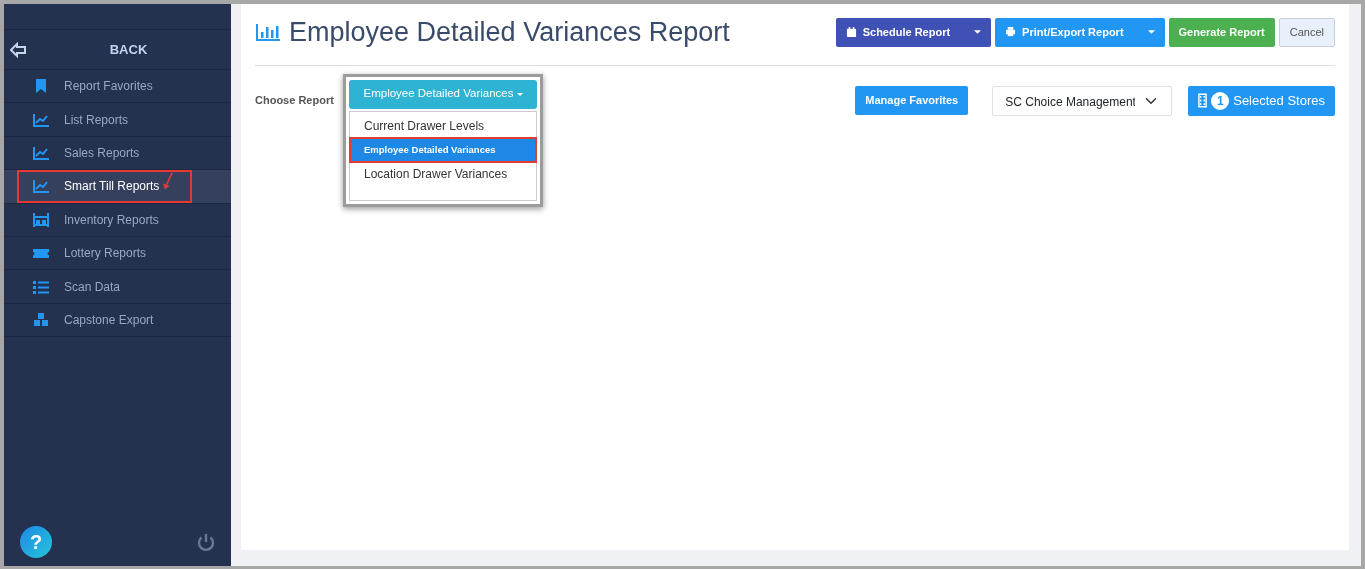 This screenshot has height=569, width=1365. Describe the element at coordinates (912, 100) in the screenshot. I see `manage-favorites-button: Manage Favorites` at that location.